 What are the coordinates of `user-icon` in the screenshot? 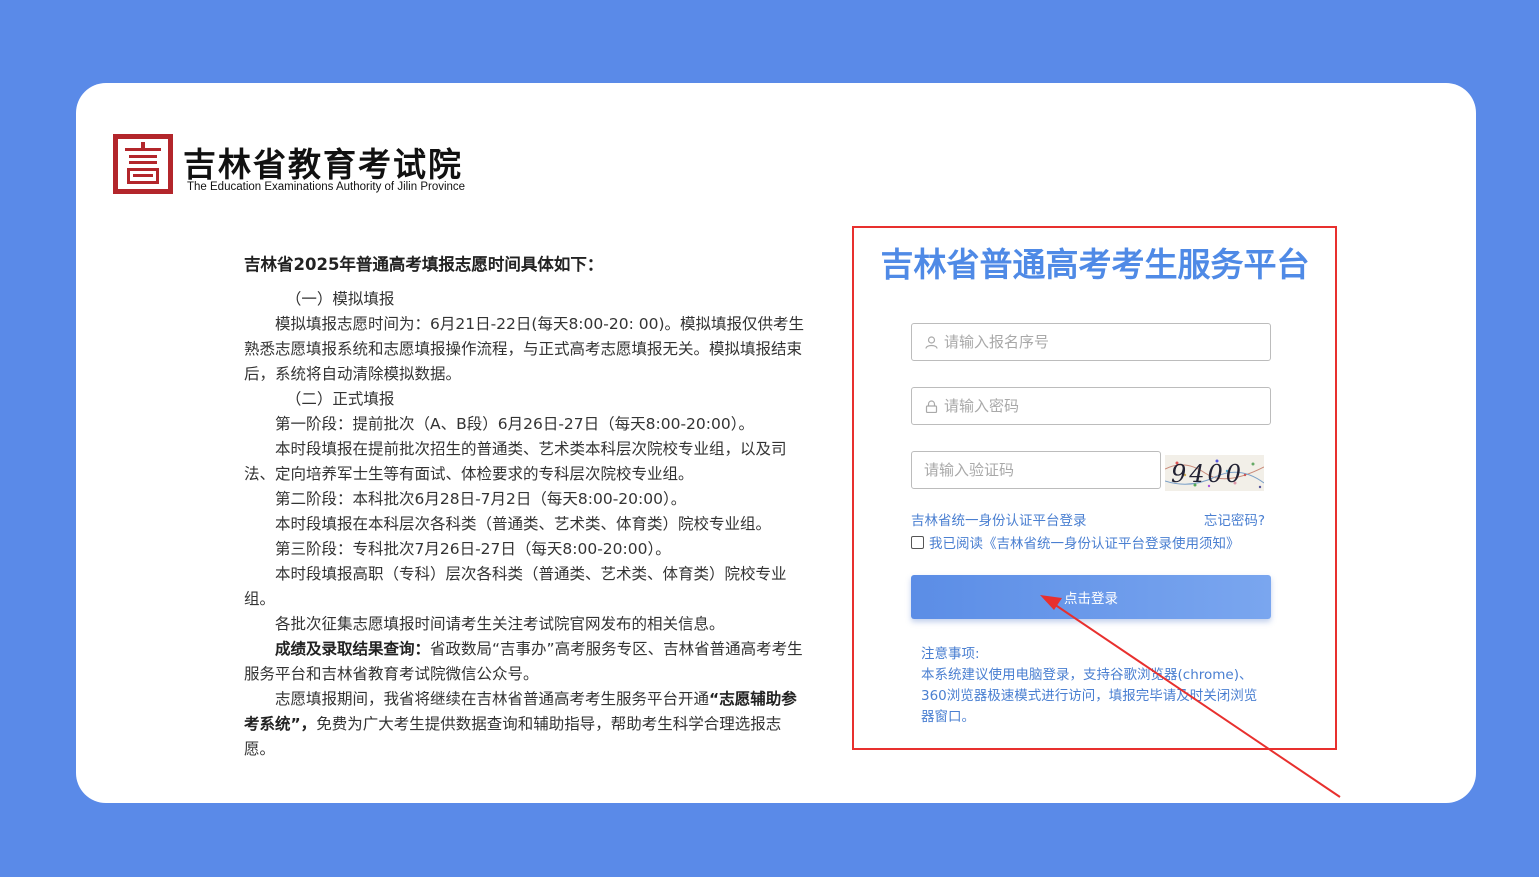 It's located at (931, 342).